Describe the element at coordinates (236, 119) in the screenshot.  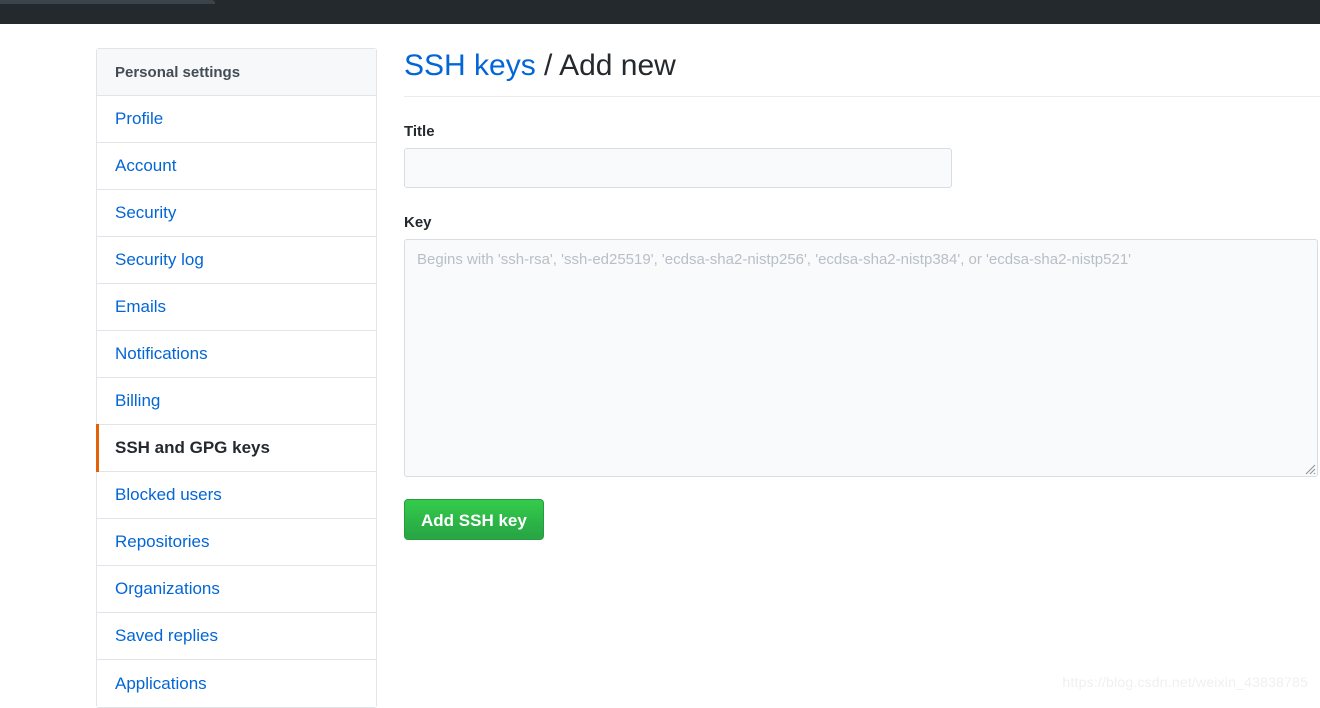
I see `sidebar-item-profile: Profile` at that location.